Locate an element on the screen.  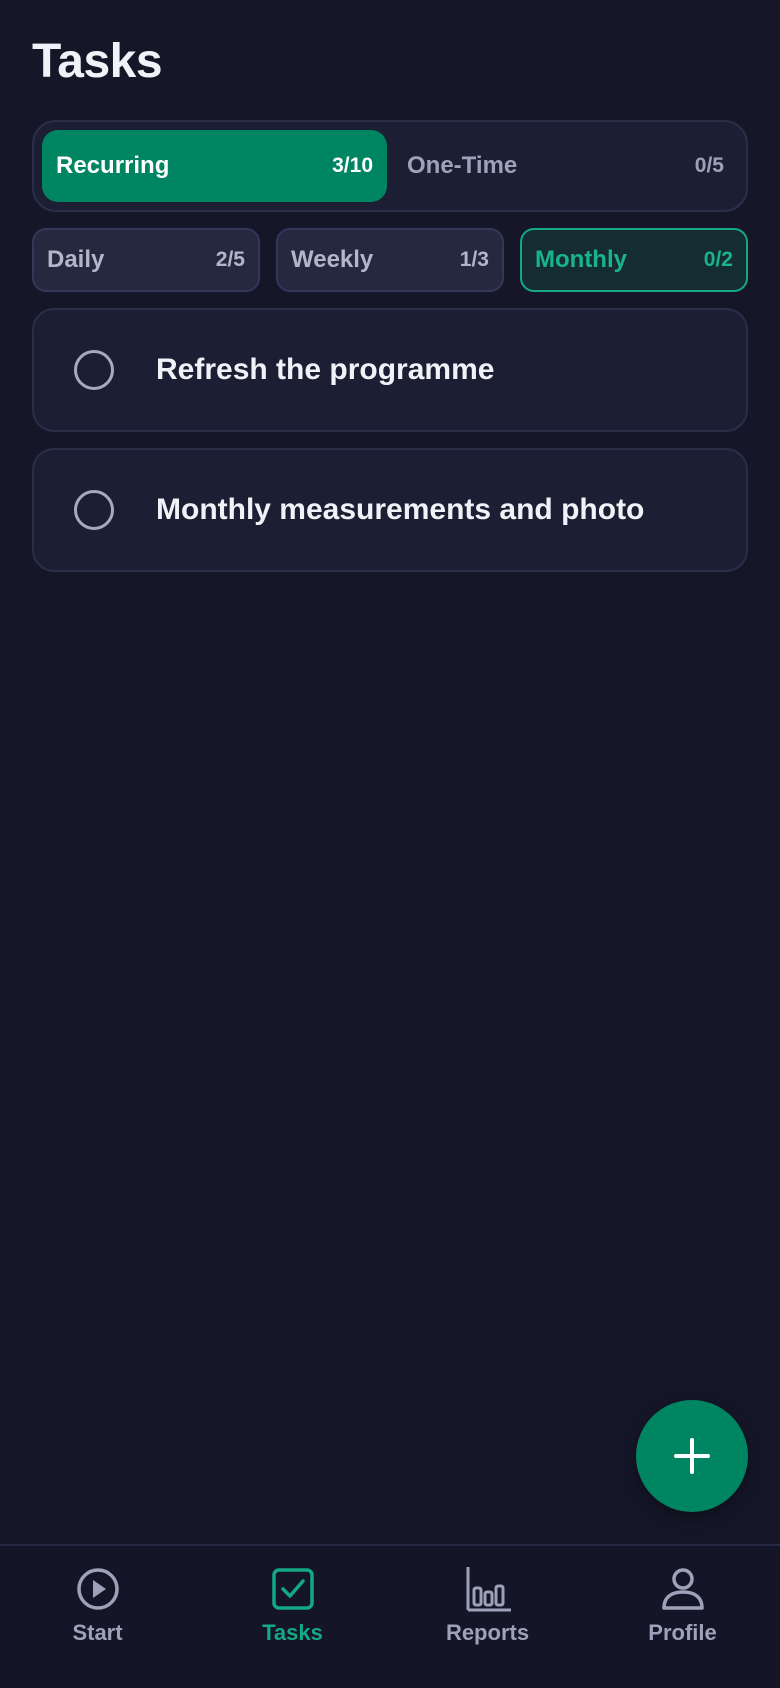
add-task-button is located at coordinates (692, 1456).